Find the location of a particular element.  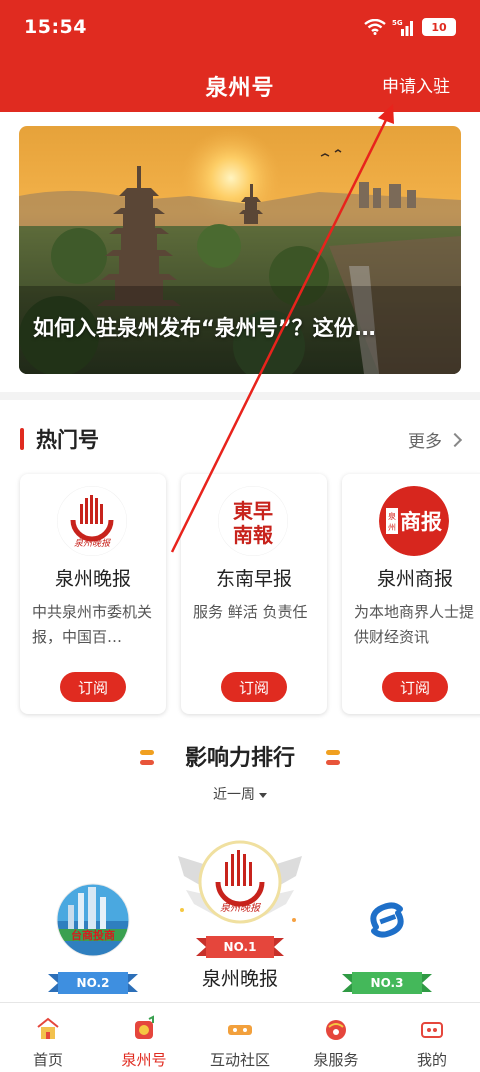

account-logo: 泉州晚报 is located at coordinates (92, 521).